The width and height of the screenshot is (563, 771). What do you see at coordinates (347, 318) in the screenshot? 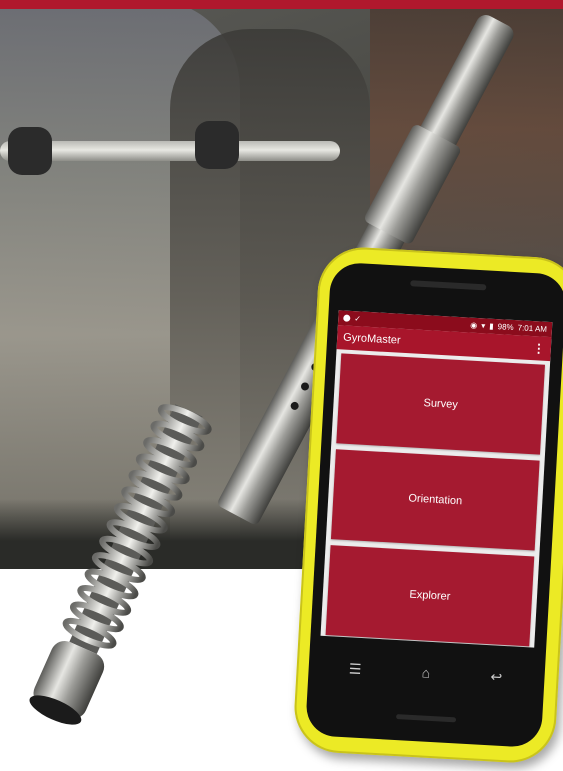
I see `notification-dot-icon` at bounding box center [347, 318].